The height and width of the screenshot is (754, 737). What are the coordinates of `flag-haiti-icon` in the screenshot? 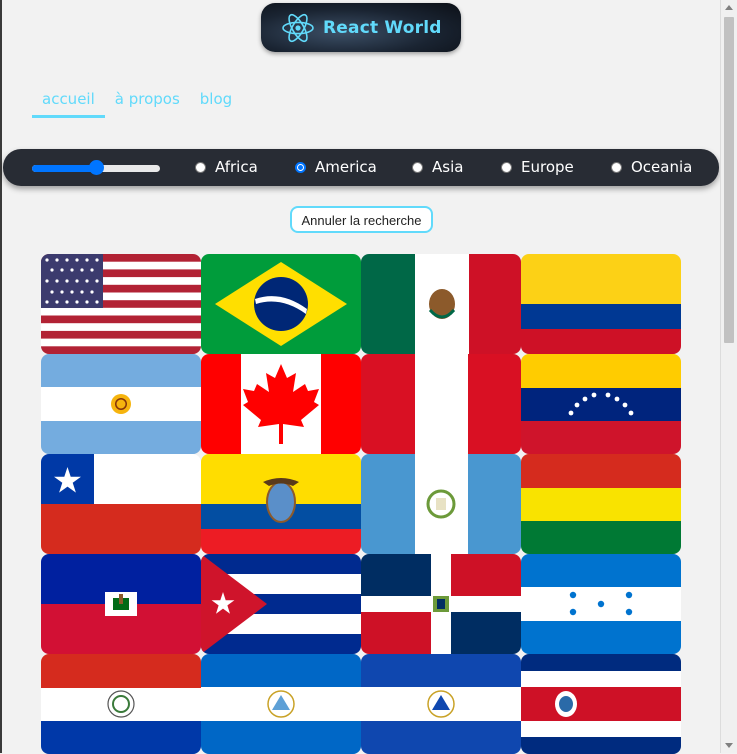 It's located at (121, 604).